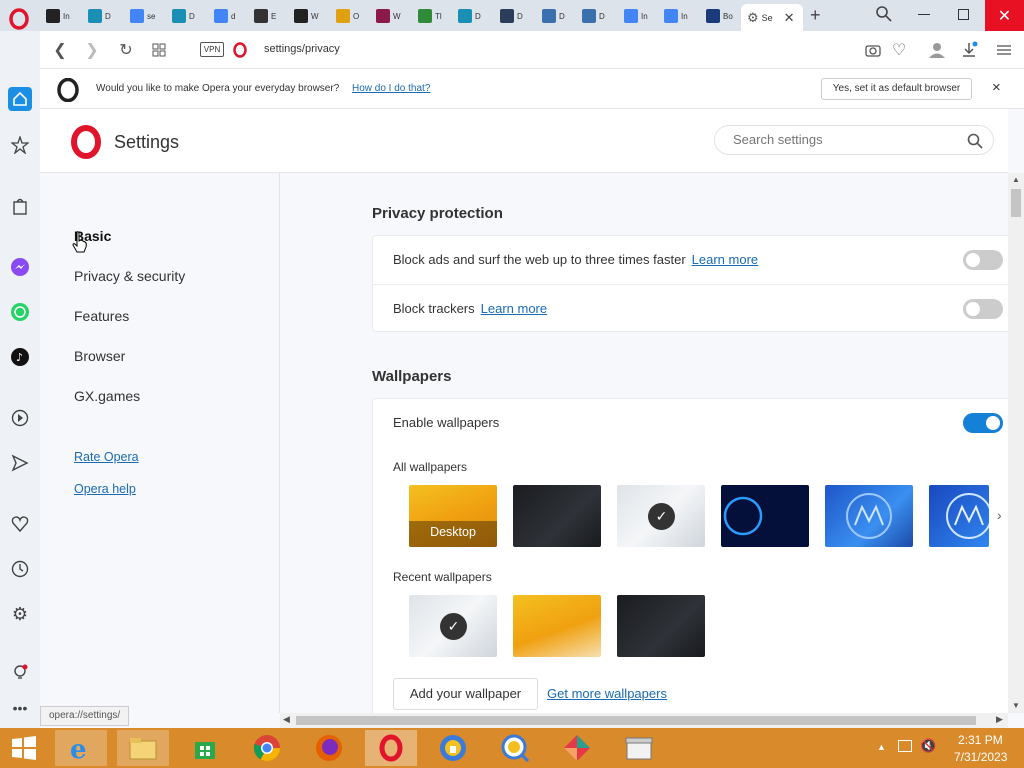  Describe the element at coordinates (1004, 50) in the screenshot. I see `easy-setup-icon` at that location.